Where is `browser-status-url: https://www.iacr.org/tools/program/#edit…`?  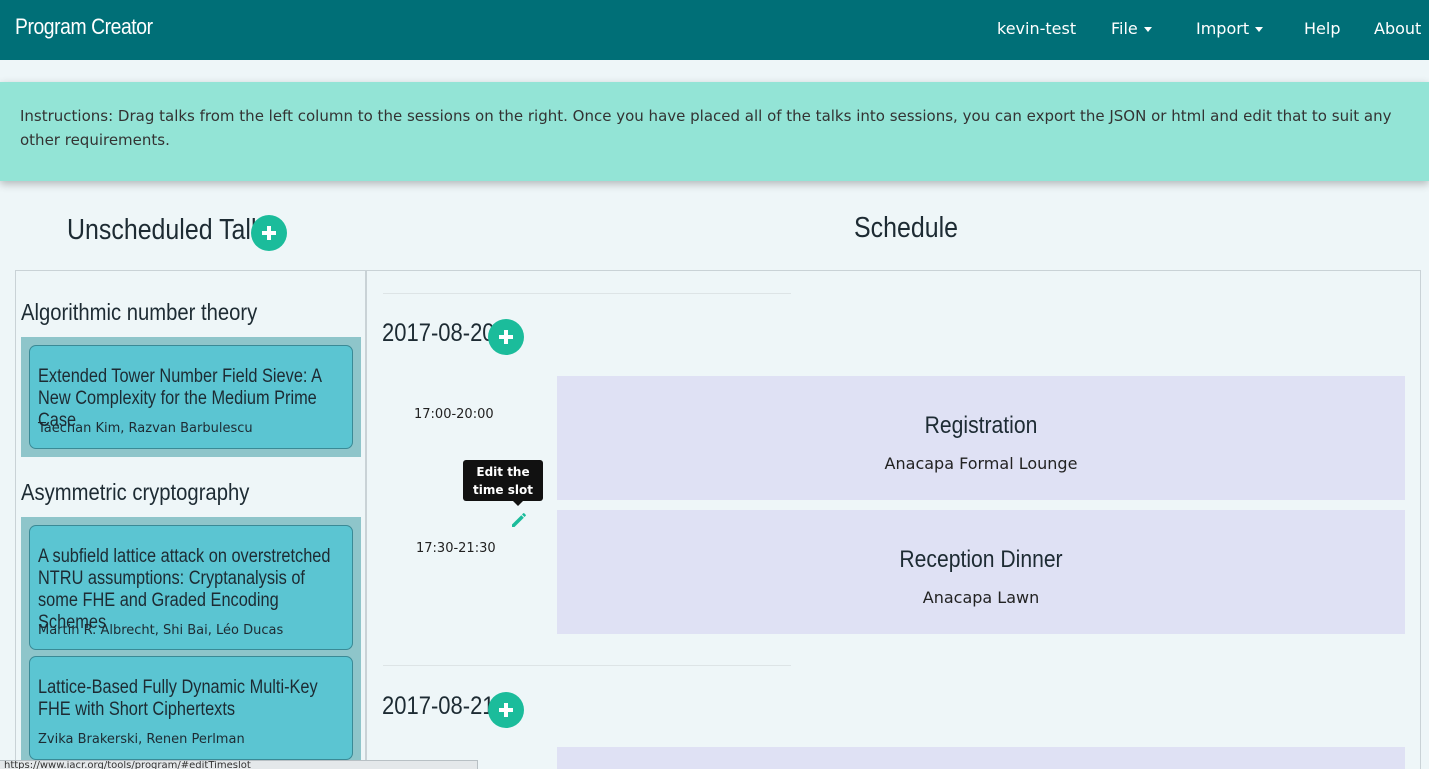
browser-status-url: https://www.iacr.org/tools/program/#edit… is located at coordinates (239, 764).